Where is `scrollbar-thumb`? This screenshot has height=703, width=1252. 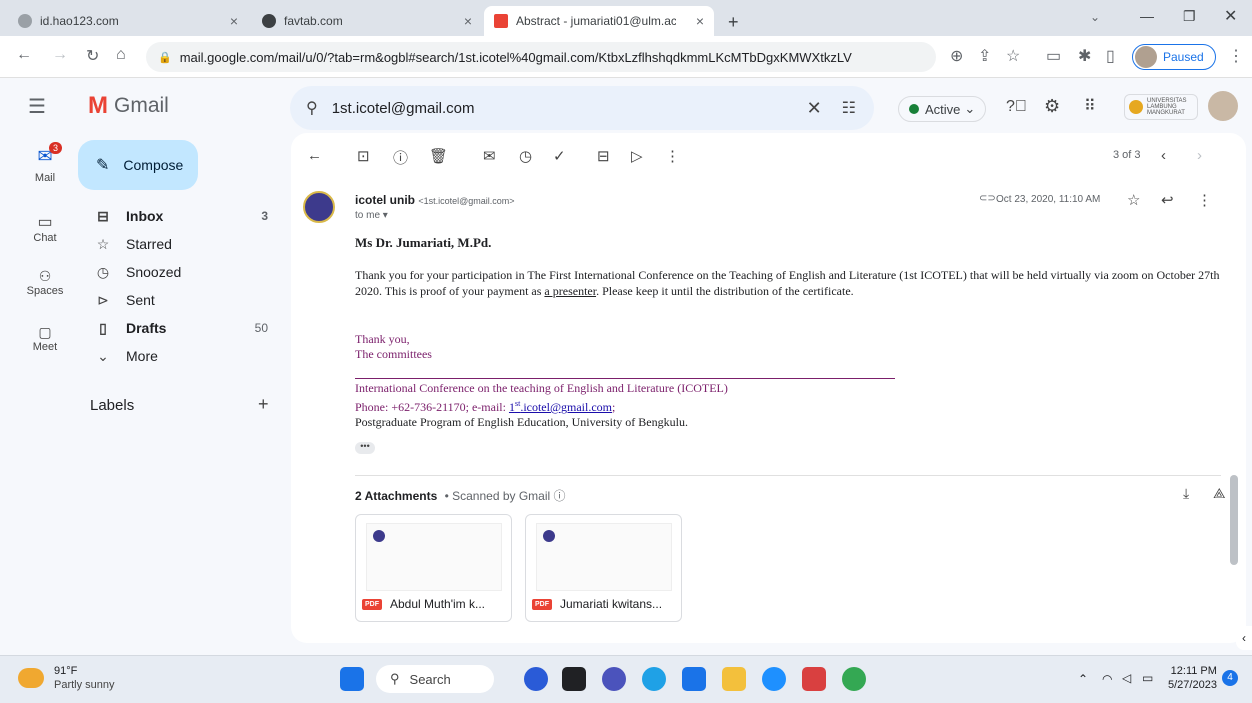 scrollbar-thumb is located at coordinates (1234, 520).